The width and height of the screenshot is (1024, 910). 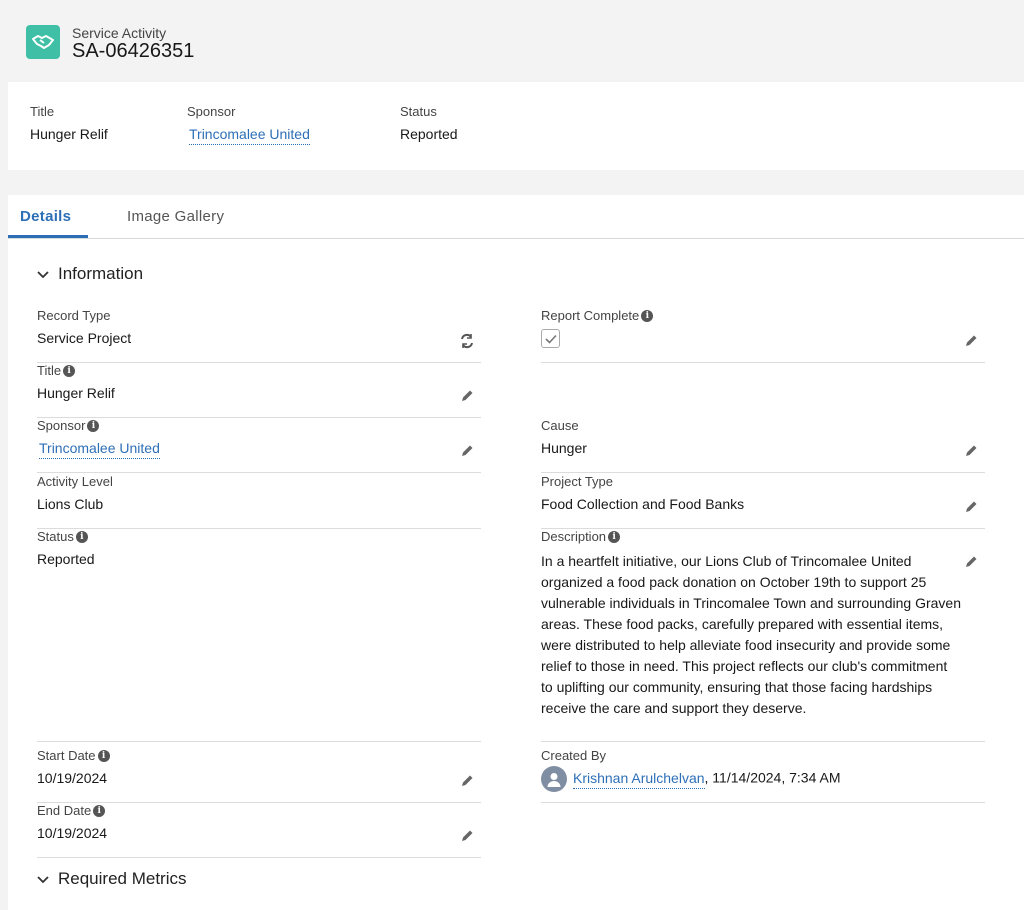 What do you see at coordinates (84, 338) in the screenshot?
I see `field-value: Service Project` at bounding box center [84, 338].